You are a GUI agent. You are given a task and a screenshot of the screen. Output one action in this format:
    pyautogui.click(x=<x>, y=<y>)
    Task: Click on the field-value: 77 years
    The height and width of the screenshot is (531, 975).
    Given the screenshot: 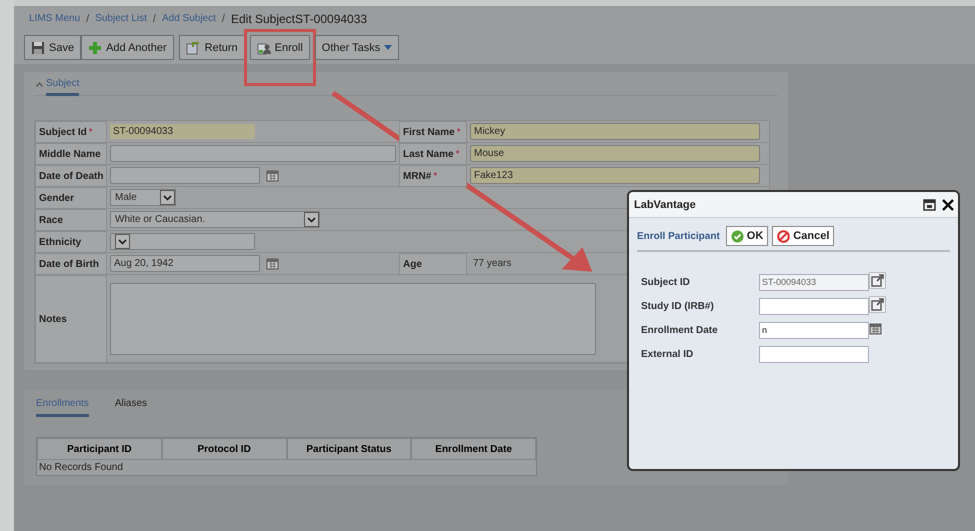 What is the action you would take?
    pyautogui.click(x=492, y=264)
    